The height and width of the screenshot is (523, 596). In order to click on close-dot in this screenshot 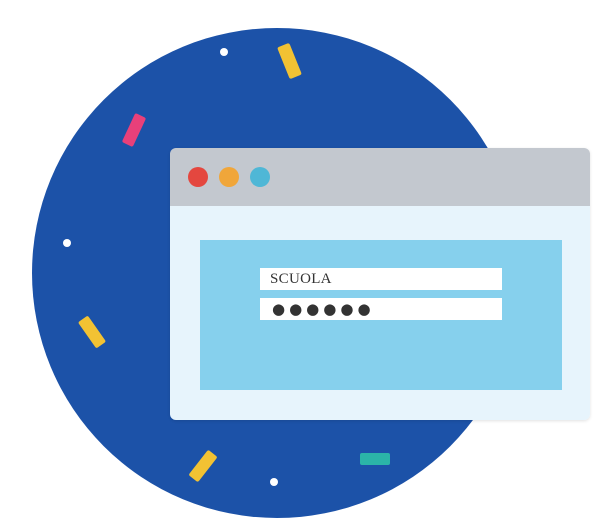, I will do `click(198, 177)`.